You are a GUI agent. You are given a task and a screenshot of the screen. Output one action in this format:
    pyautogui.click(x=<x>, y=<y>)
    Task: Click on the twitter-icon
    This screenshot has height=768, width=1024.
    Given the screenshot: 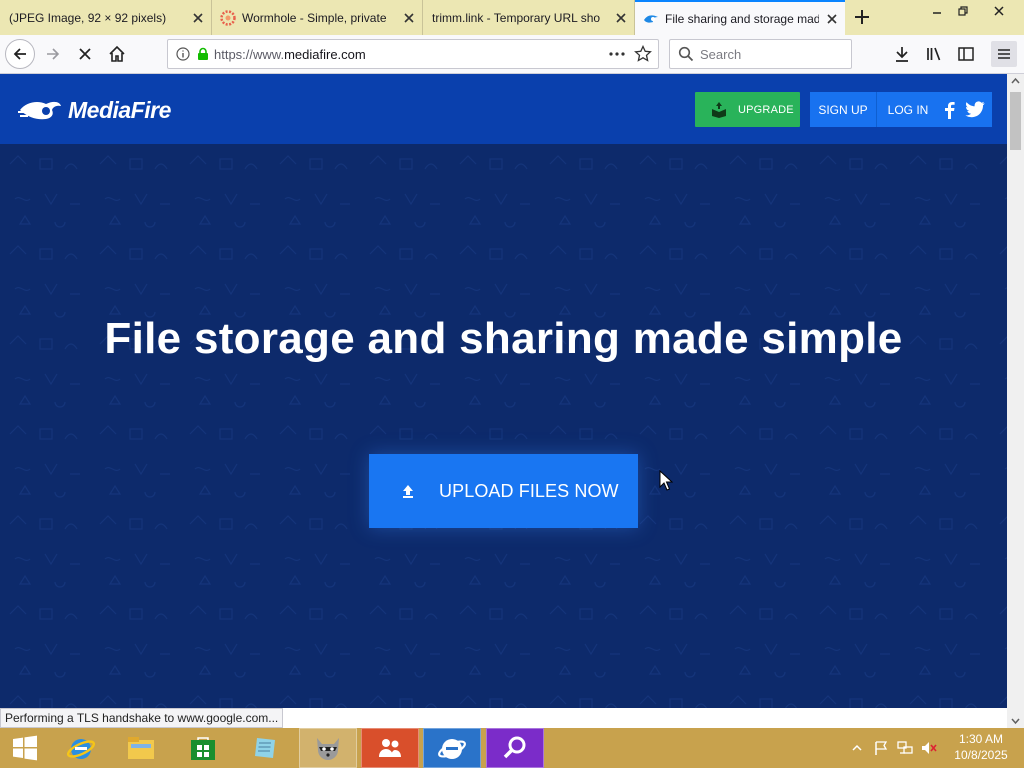 What is the action you would take?
    pyautogui.click(x=975, y=110)
    